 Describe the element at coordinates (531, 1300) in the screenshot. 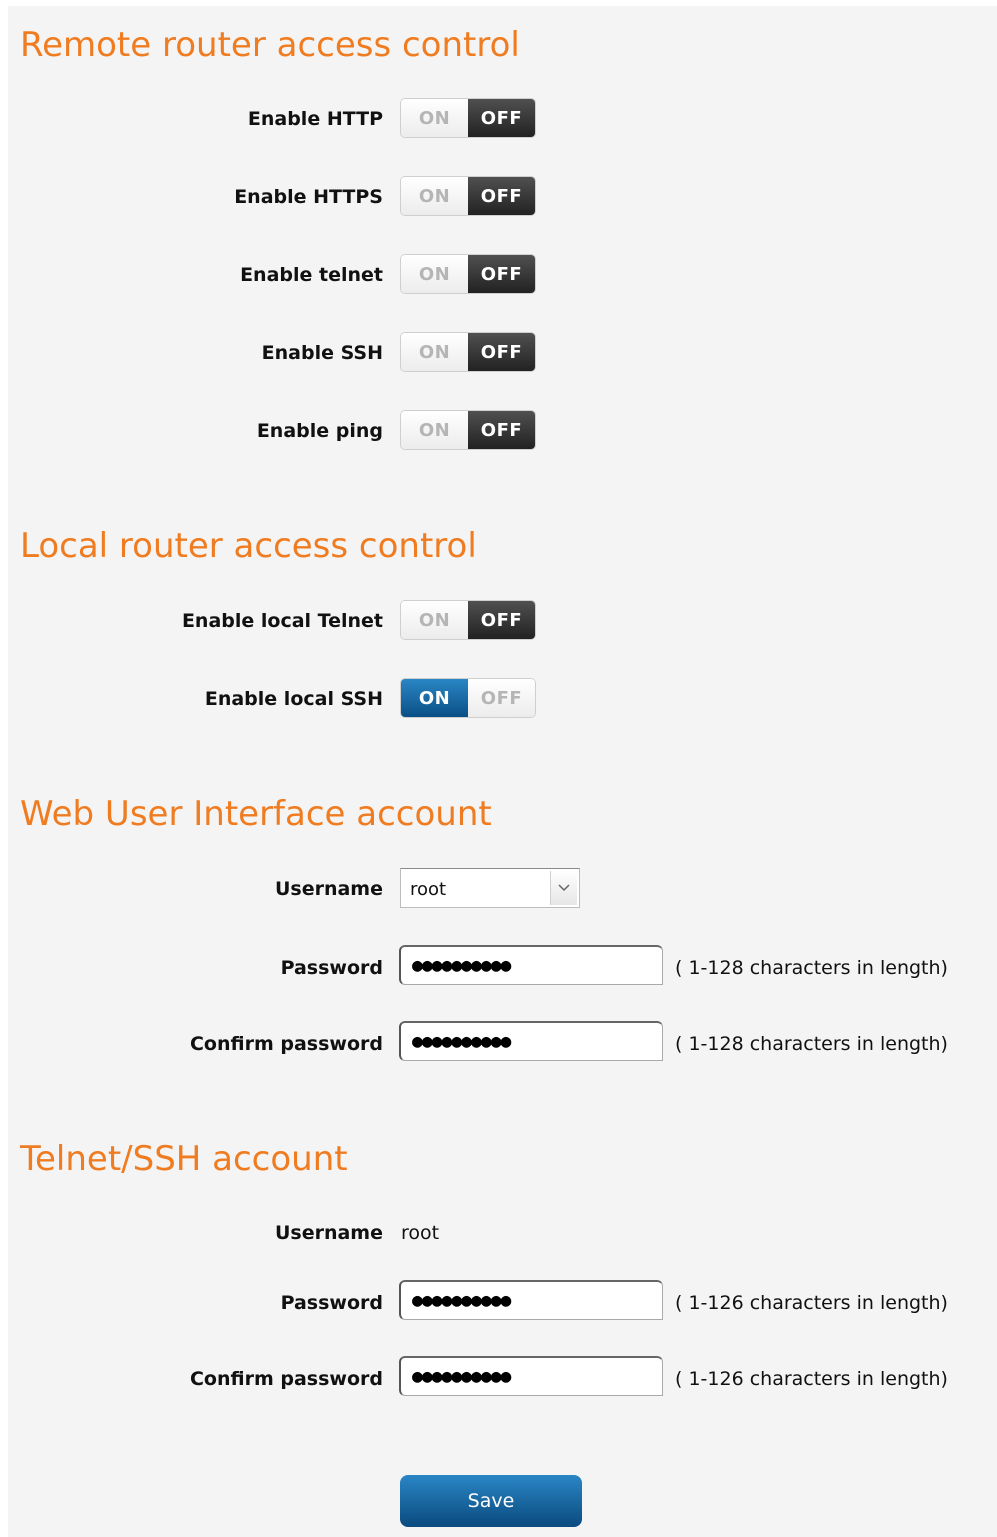

I see `ssh-password-input: ●●●●●●●●●●` at that location.